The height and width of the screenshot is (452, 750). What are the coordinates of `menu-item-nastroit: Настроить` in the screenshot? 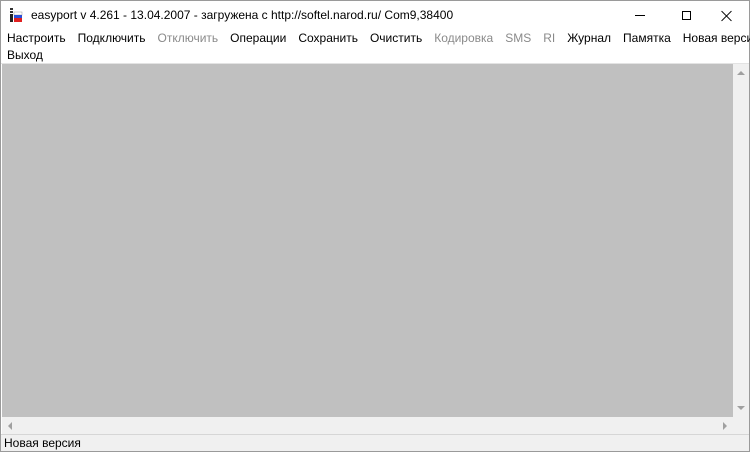 It's located at (36, 38).